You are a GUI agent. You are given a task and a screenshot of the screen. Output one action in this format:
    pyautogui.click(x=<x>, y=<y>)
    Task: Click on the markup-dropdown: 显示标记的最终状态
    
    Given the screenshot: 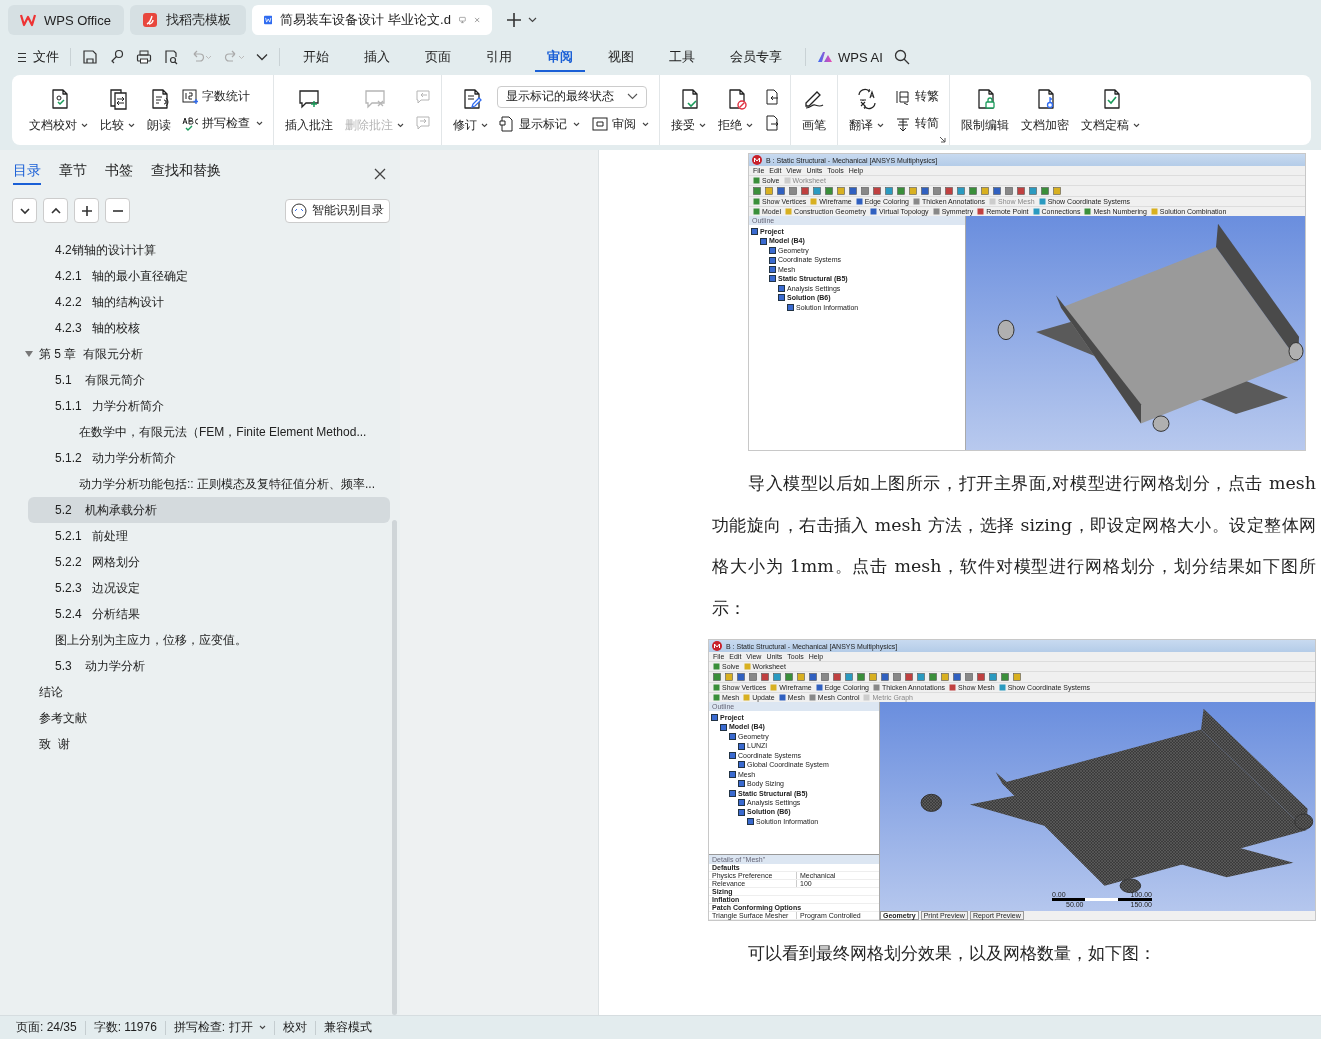 What is the action you would take?
    pyautogui.click(x=572, y=96)
    